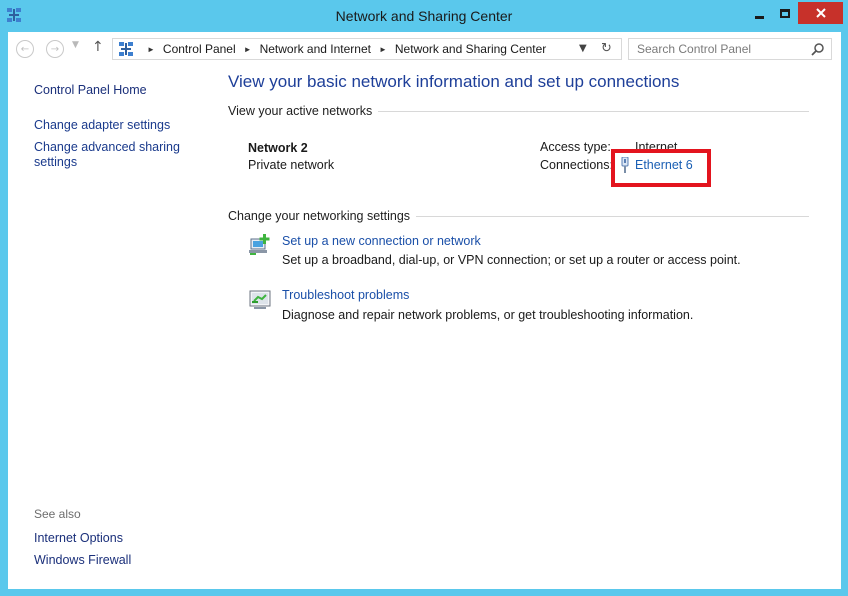 This screenshot has width=848, height=596. What do you see at coordinates (315, 49) in the screenshot?
I see `breadcrumb-item: Network and Internet` at bounding box center [315, 49].